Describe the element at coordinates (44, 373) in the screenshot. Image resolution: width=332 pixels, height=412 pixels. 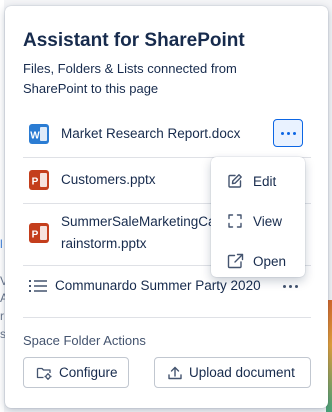
I see `folder-settings-icon` at that location.